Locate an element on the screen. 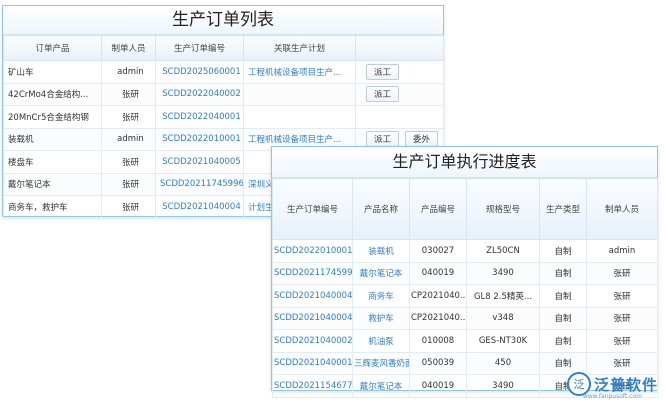 This screenshot has height=400, width=666. brand-watermark: 泛 泛普软件 www.fanpusoft.com is located at coordinates (612, 386).